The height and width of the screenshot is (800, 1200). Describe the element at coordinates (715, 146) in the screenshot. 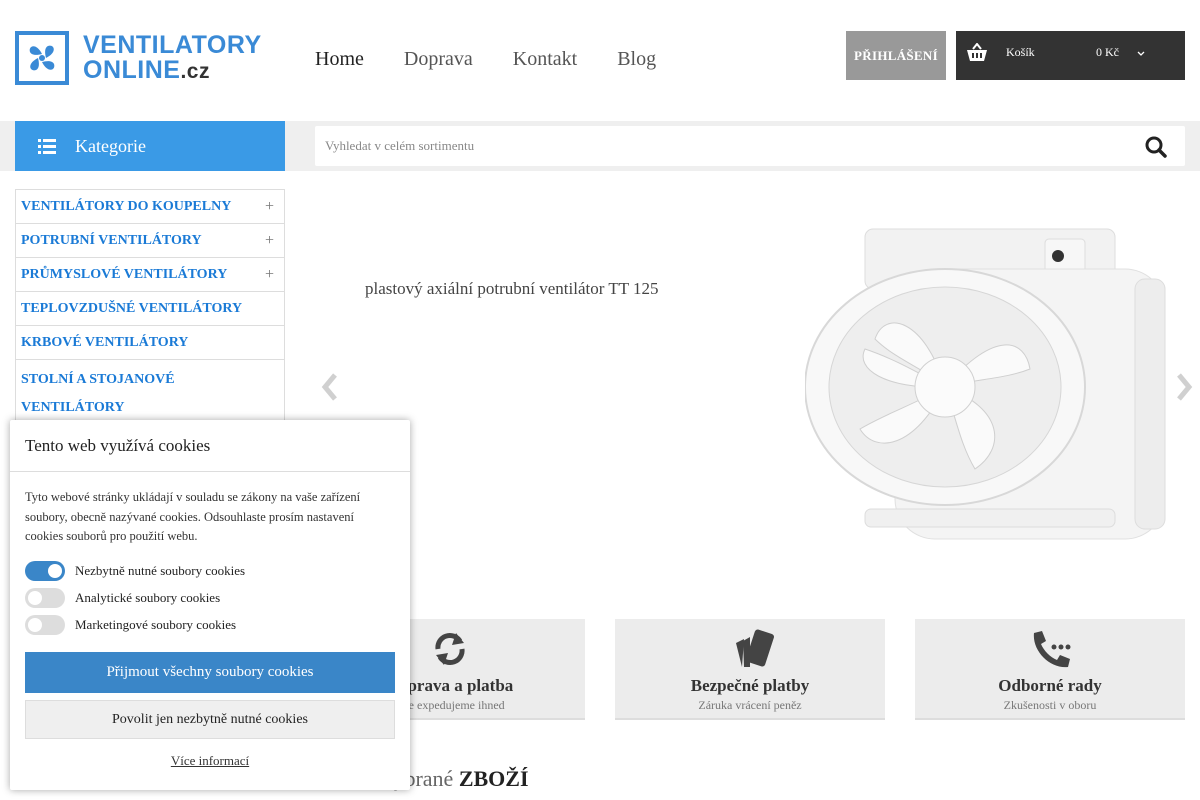

I see `search-input` at that location.